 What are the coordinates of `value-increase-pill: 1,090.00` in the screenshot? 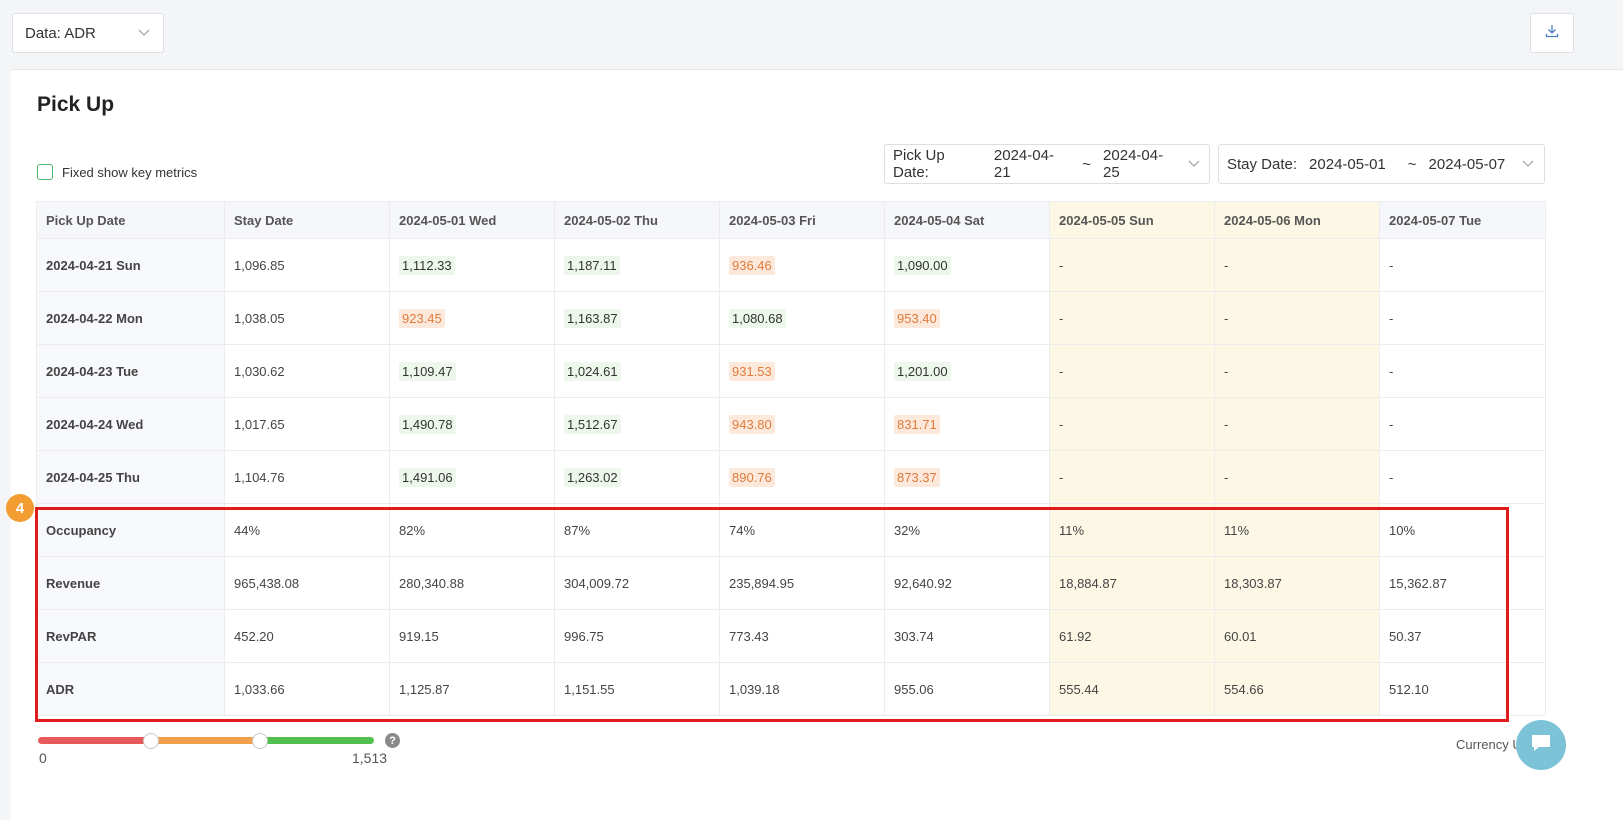 It's located at (922, 265).